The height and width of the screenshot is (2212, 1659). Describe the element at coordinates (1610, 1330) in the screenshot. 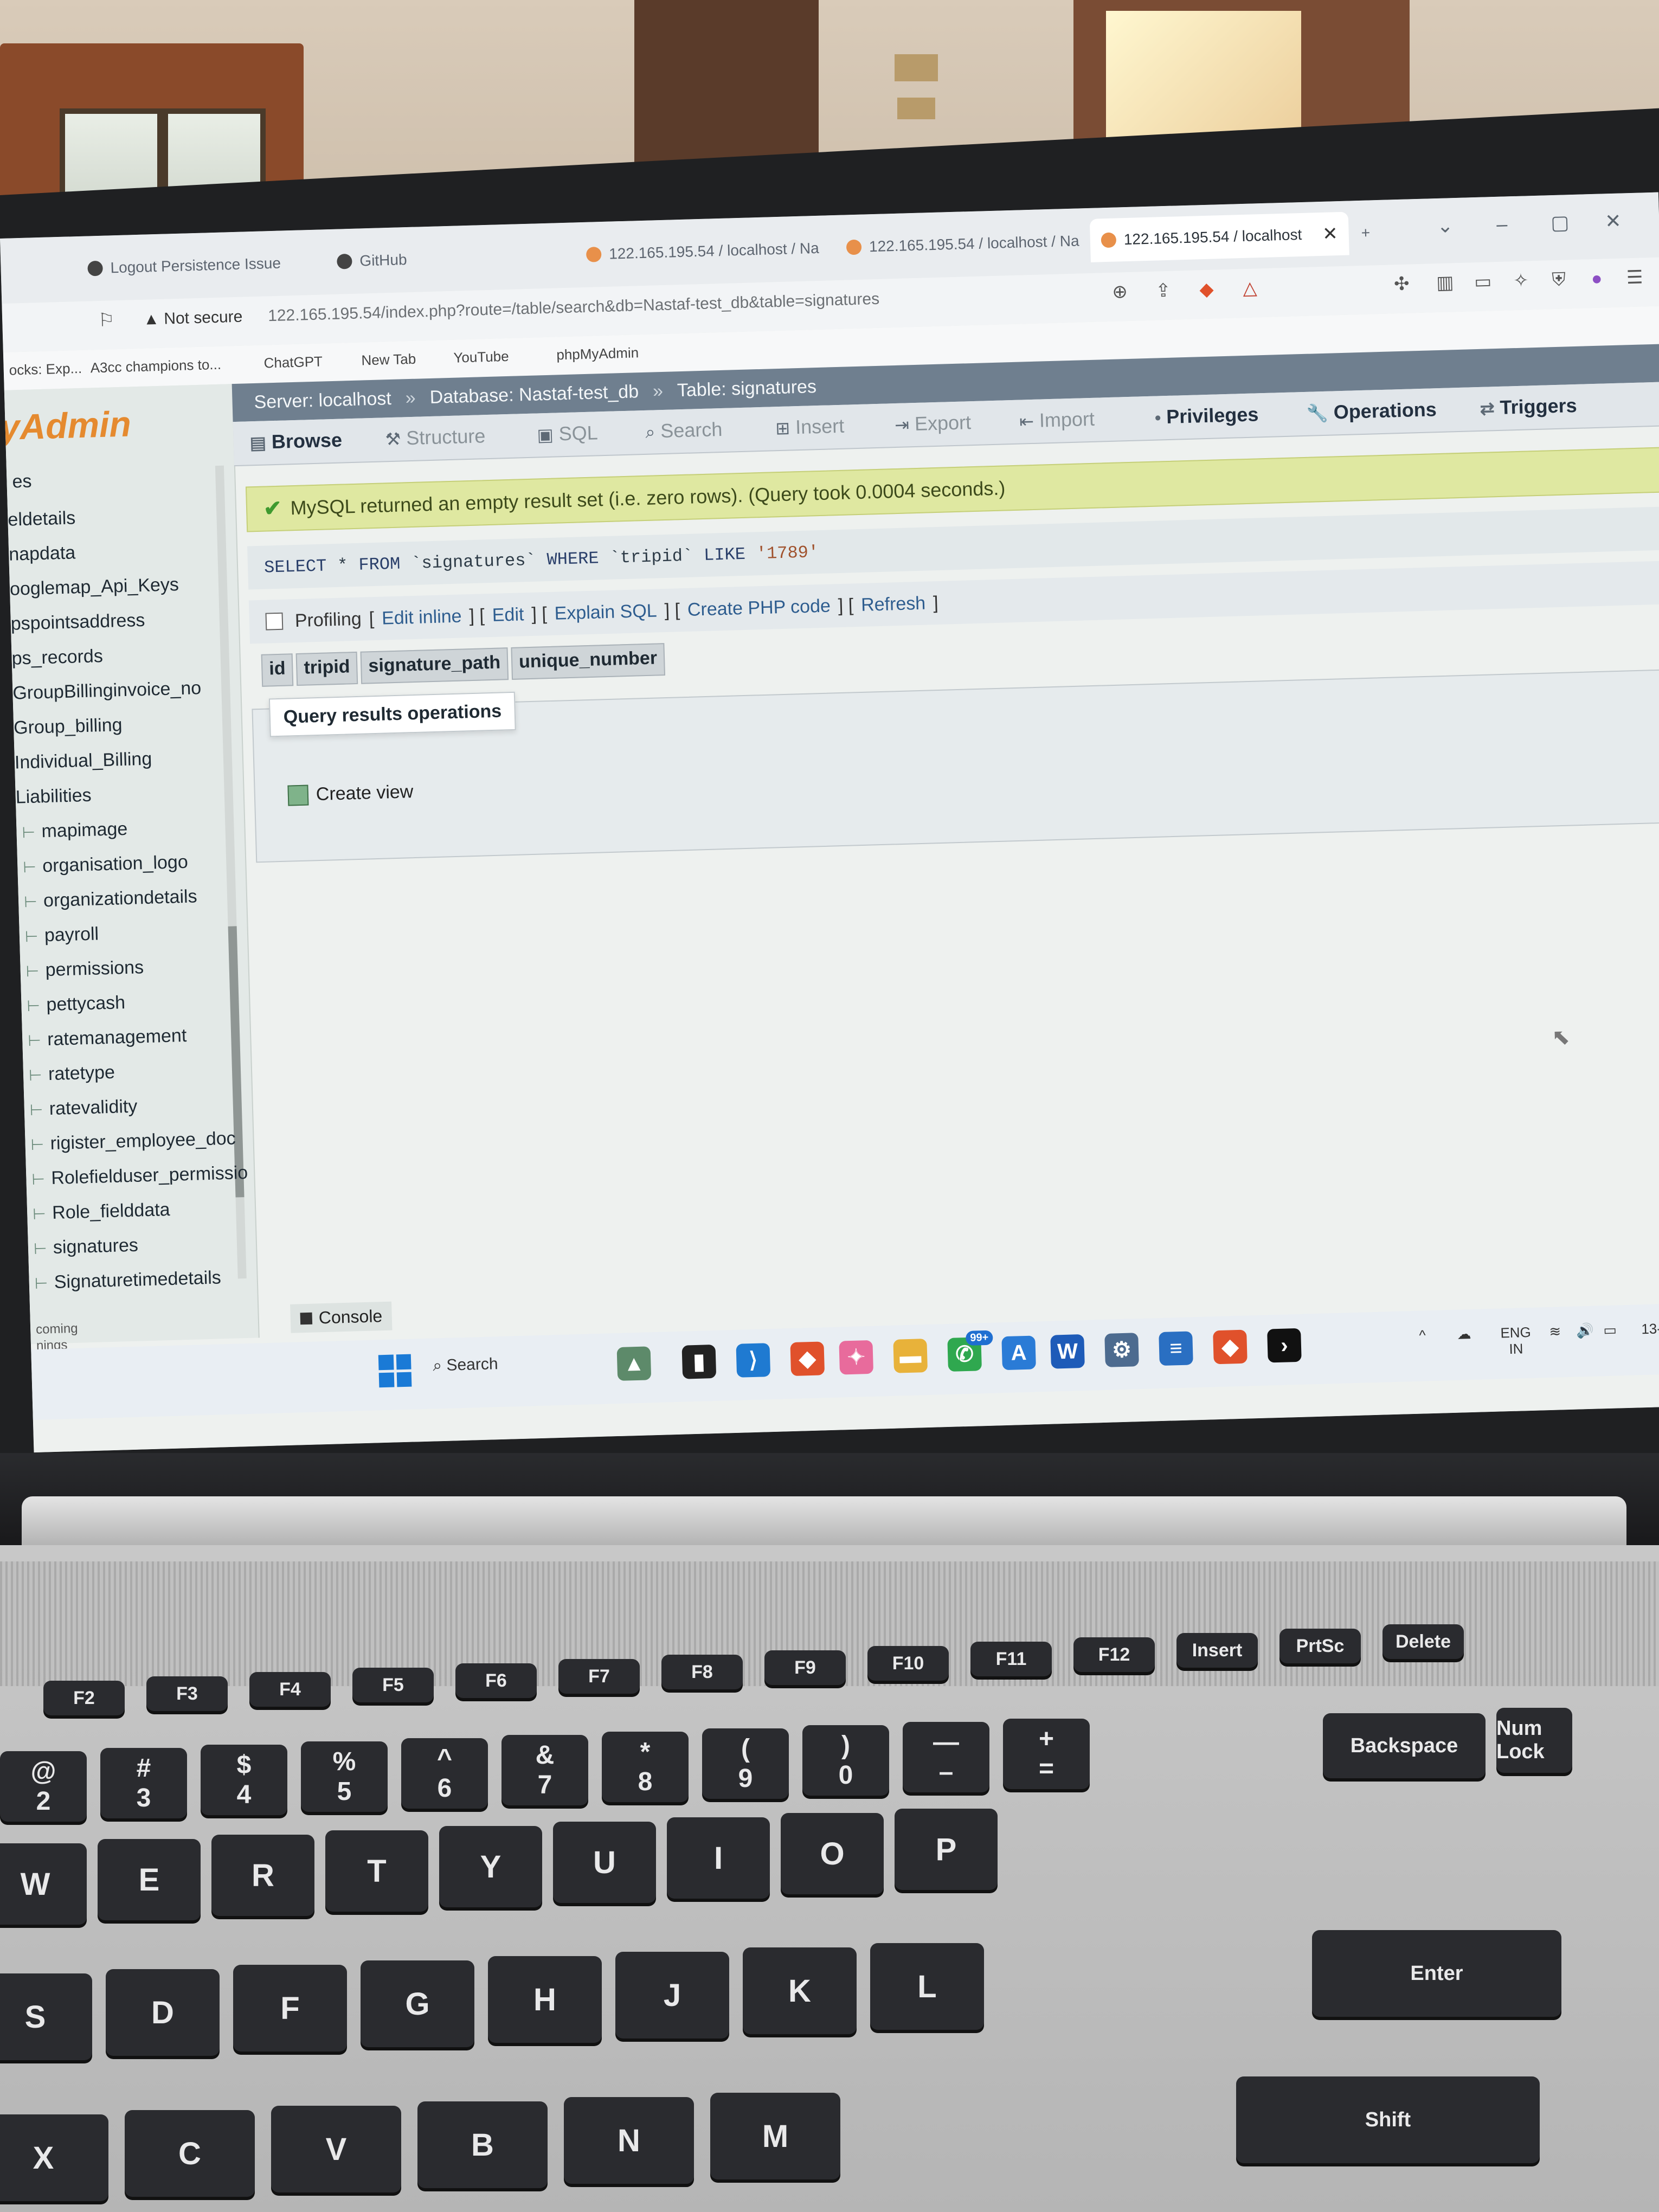

I see `battery-icon: ▭` at that location.